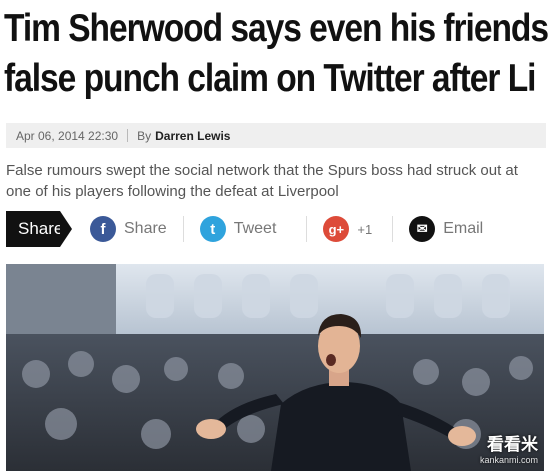  What do you see at coordinates (270, 78) in the screenshot?
I see `headline-line-2: false punch claim on Twitter after Li` at bounding box center [270, 78].